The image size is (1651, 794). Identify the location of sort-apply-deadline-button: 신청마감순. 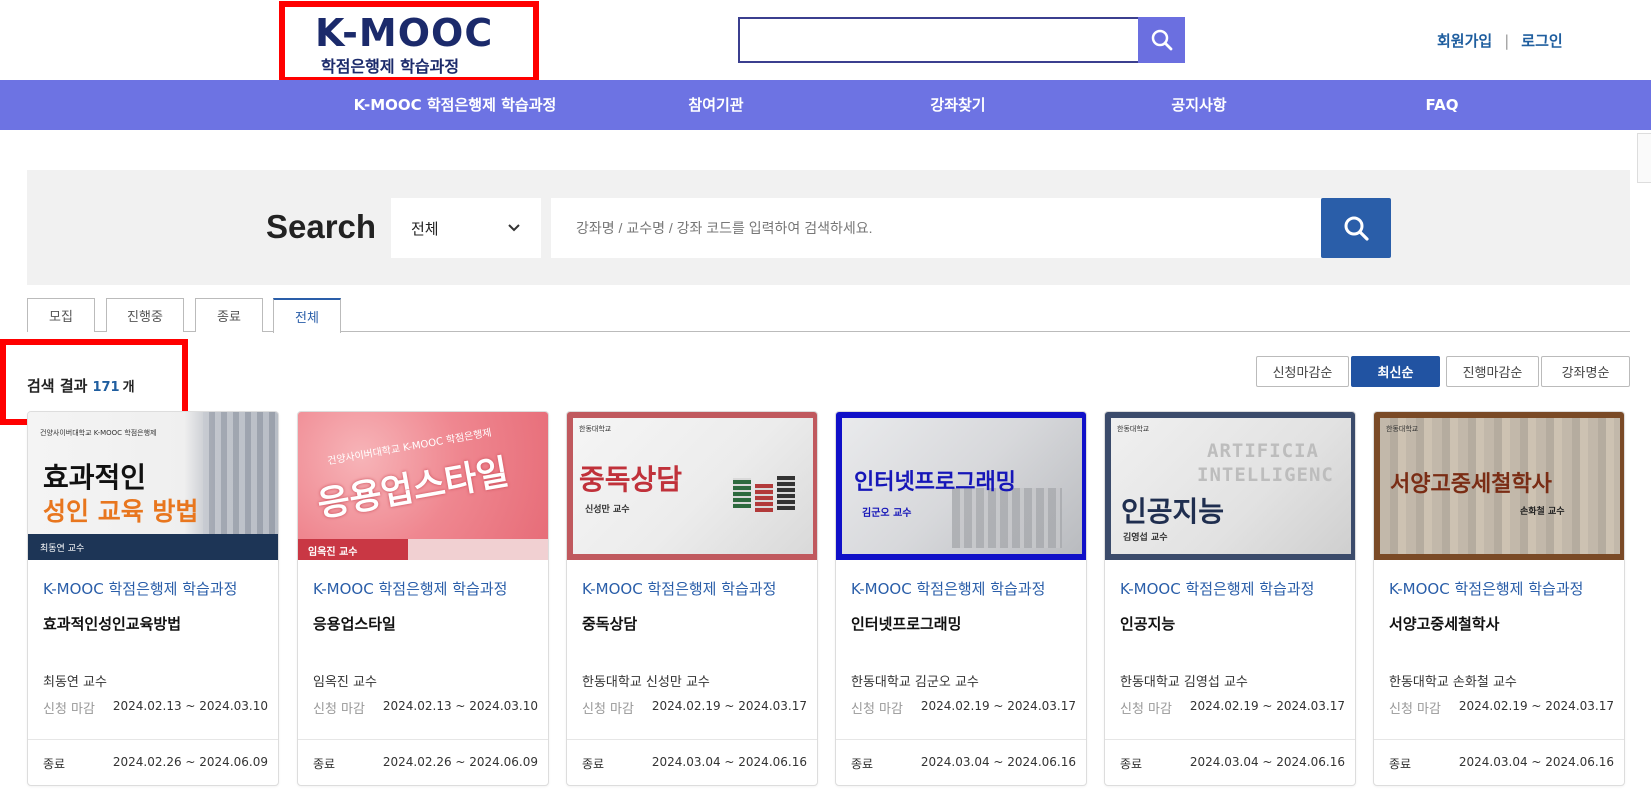
(1302, 371).